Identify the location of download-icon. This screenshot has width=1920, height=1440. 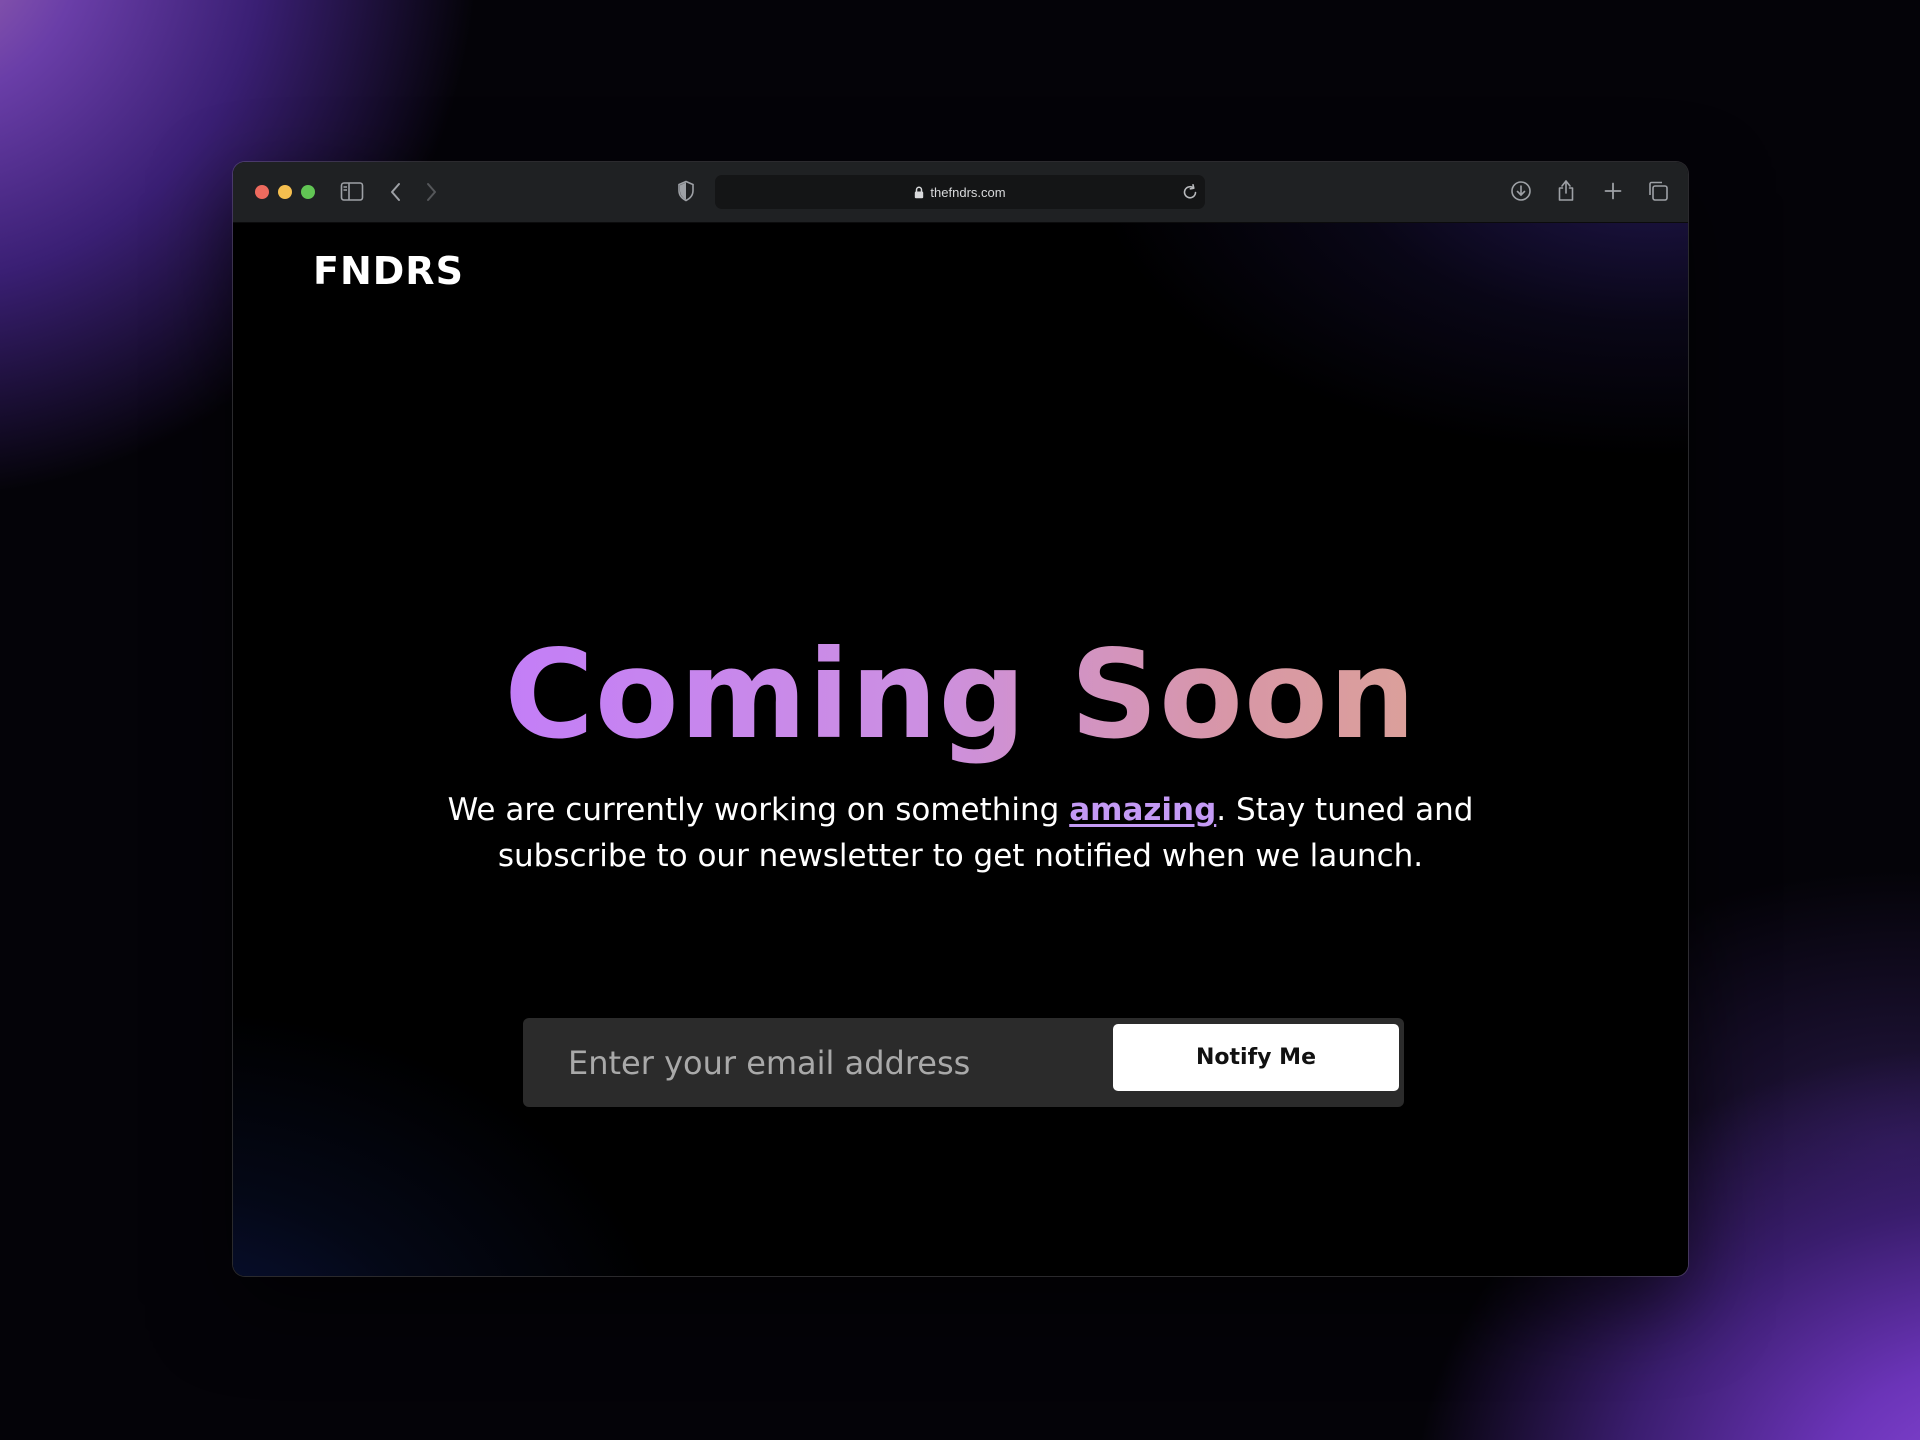
(1521, 191).